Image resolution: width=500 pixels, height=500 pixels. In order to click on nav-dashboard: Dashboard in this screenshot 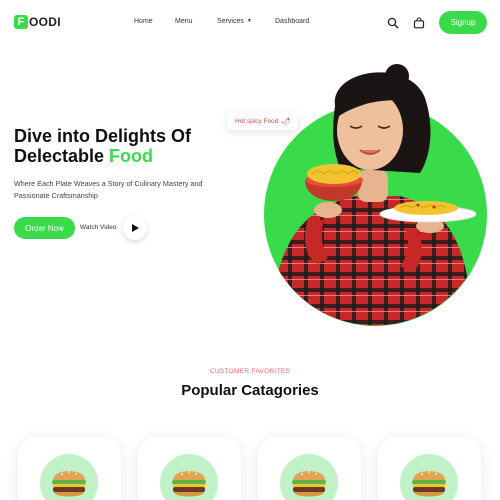, I will do `click(292, 21)`.